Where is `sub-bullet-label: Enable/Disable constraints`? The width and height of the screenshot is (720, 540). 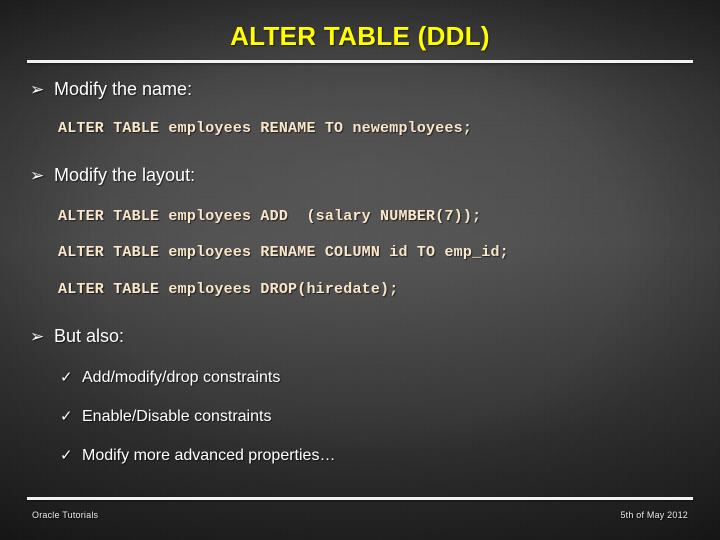 sub-bullet-label: Enable/Disable constraints is located at coordinates (177, 416).